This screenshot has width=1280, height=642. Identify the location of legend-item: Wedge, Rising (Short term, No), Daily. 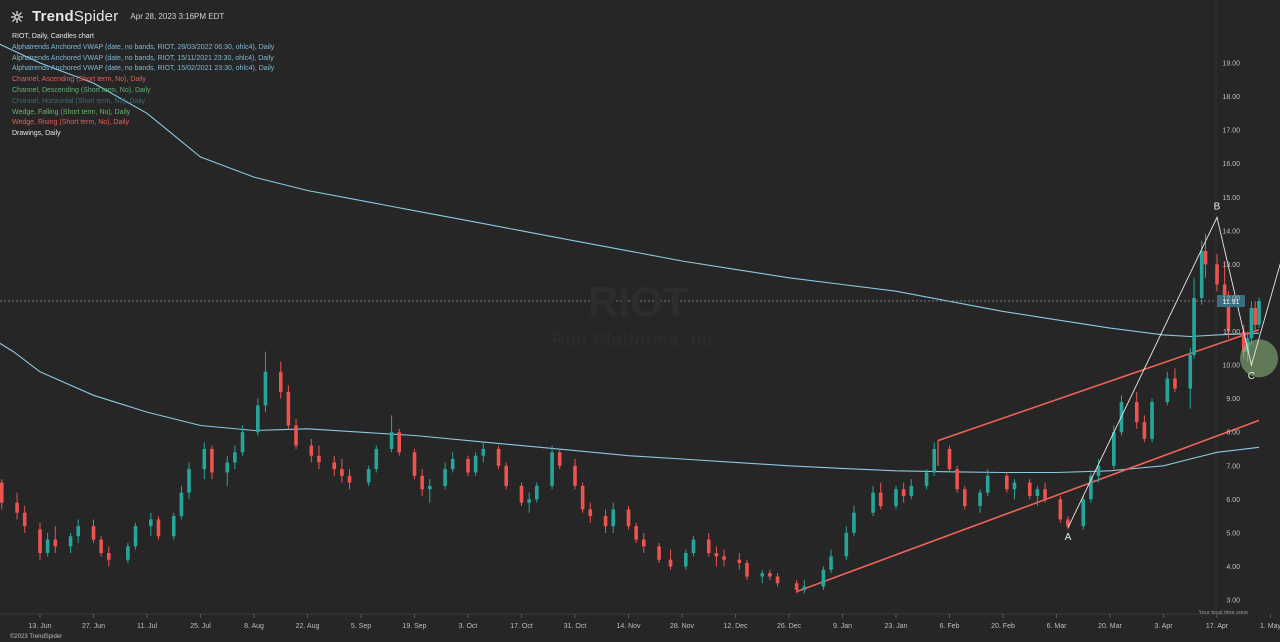
(143, 123).